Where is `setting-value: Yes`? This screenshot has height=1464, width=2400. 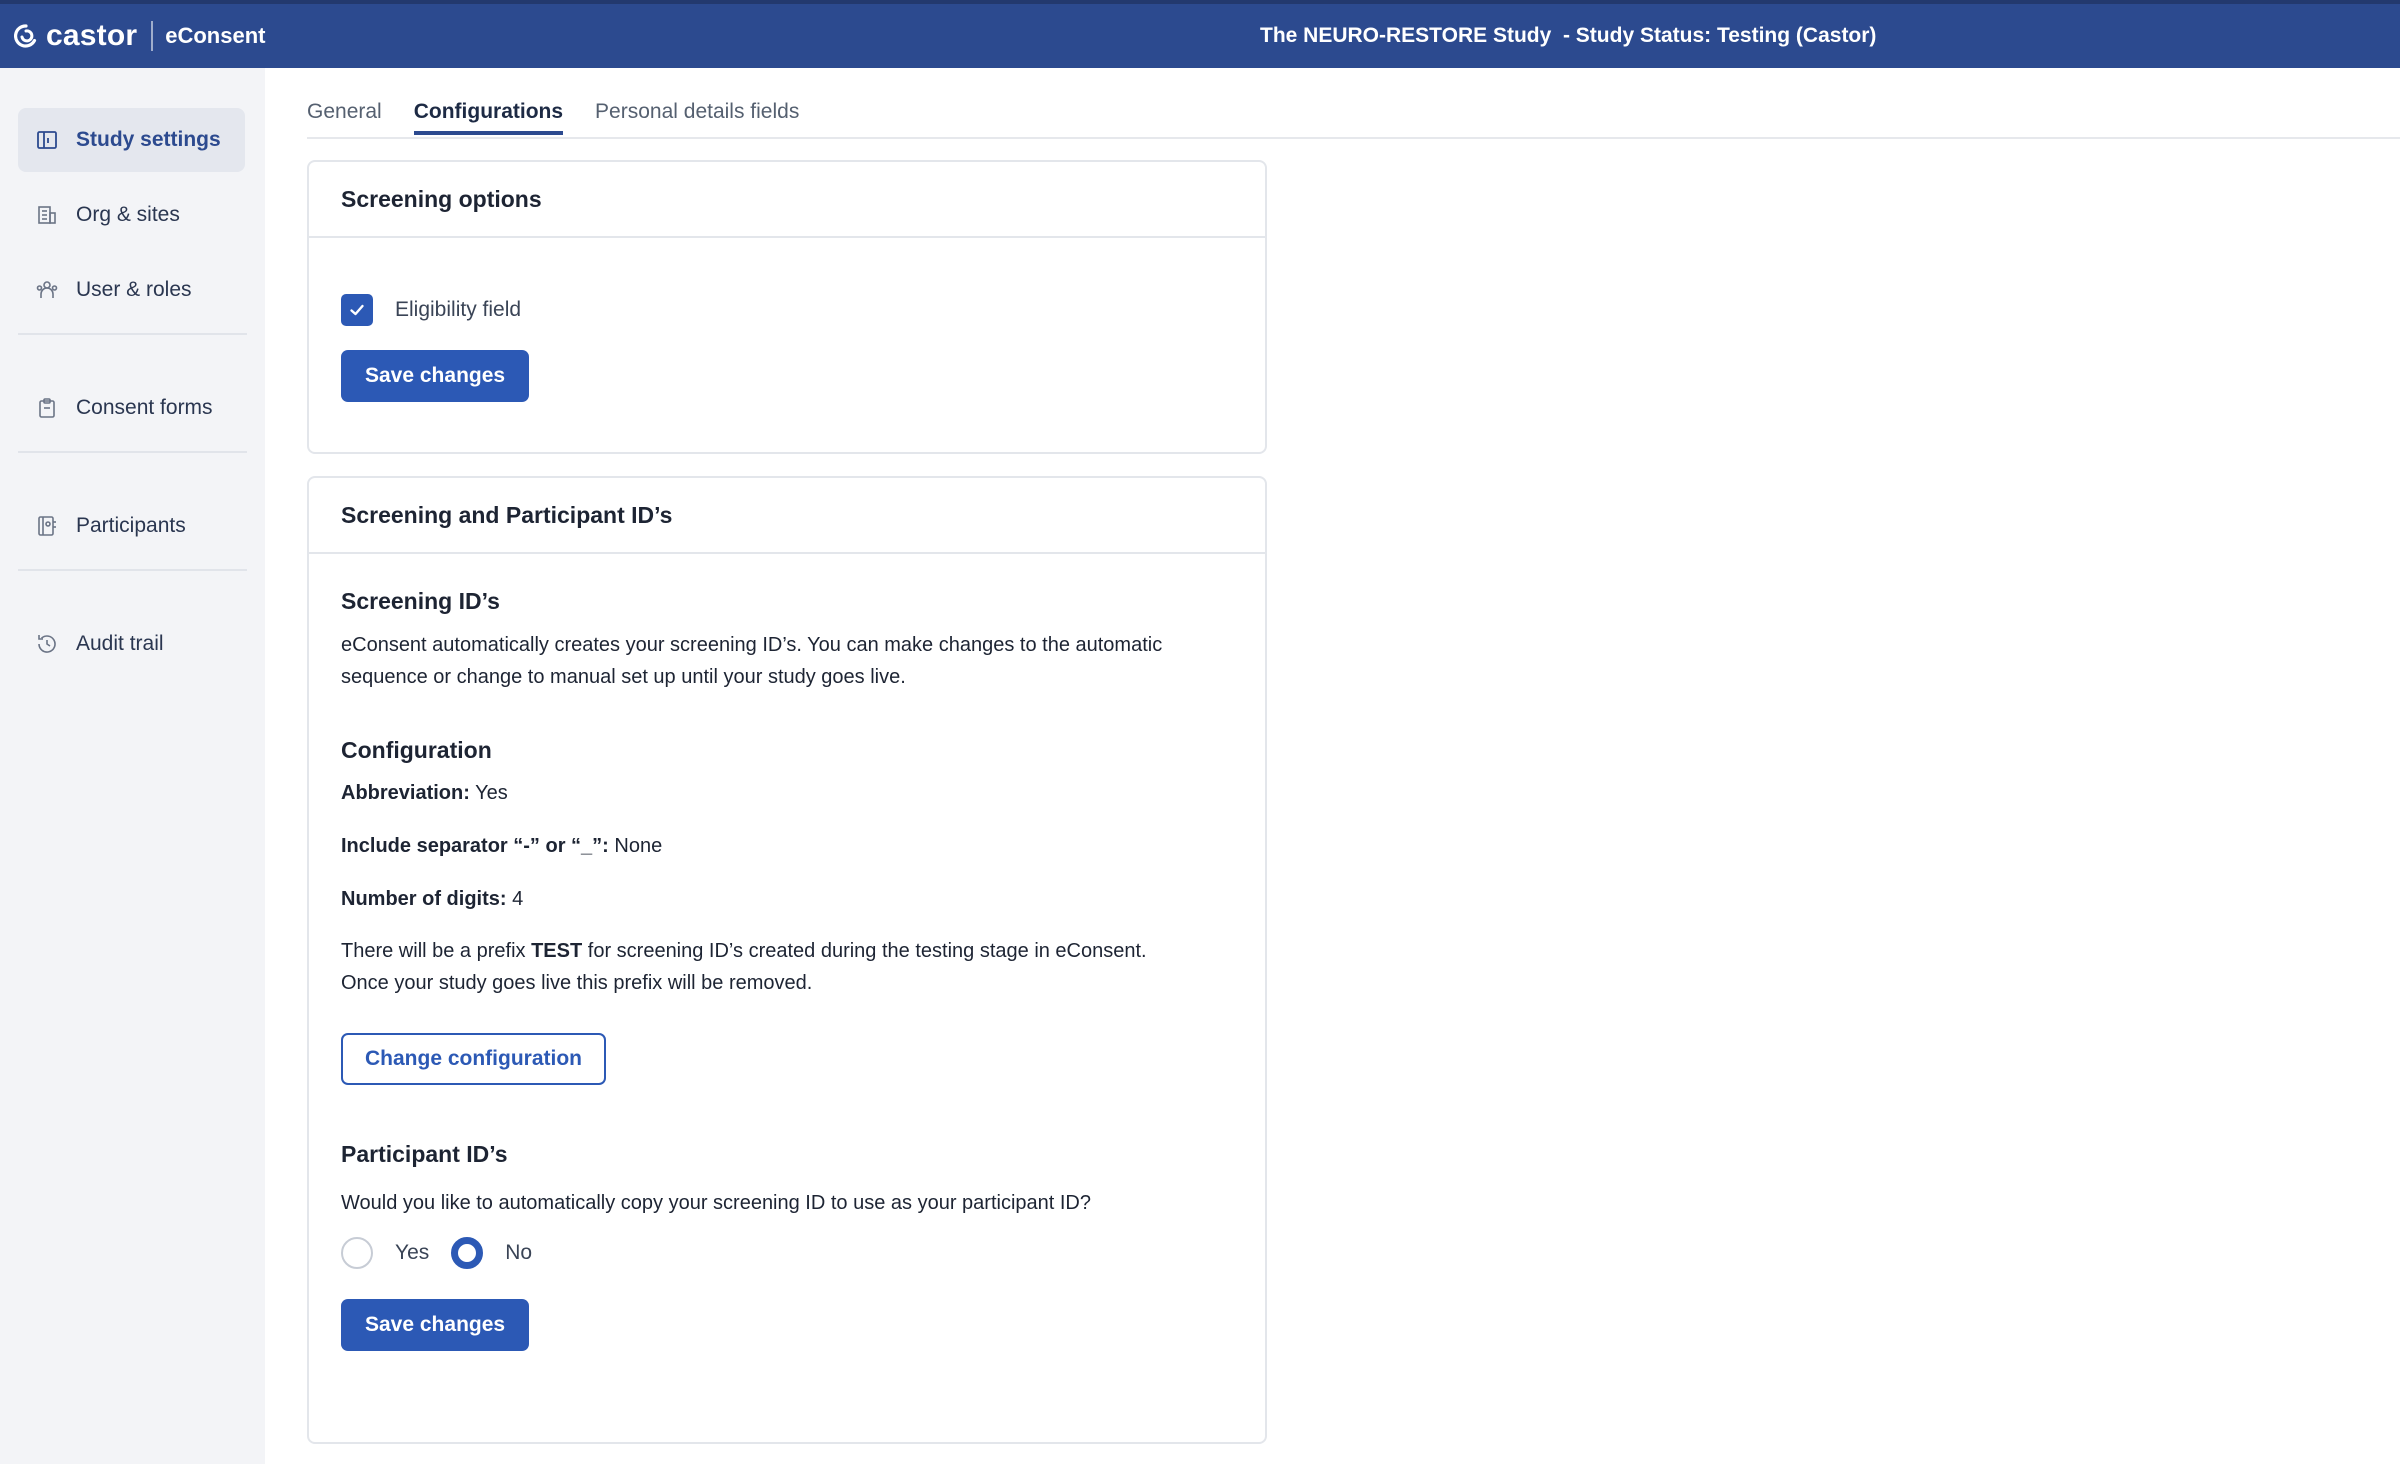 setting-value: Yes is located at coordinates (491, 793).